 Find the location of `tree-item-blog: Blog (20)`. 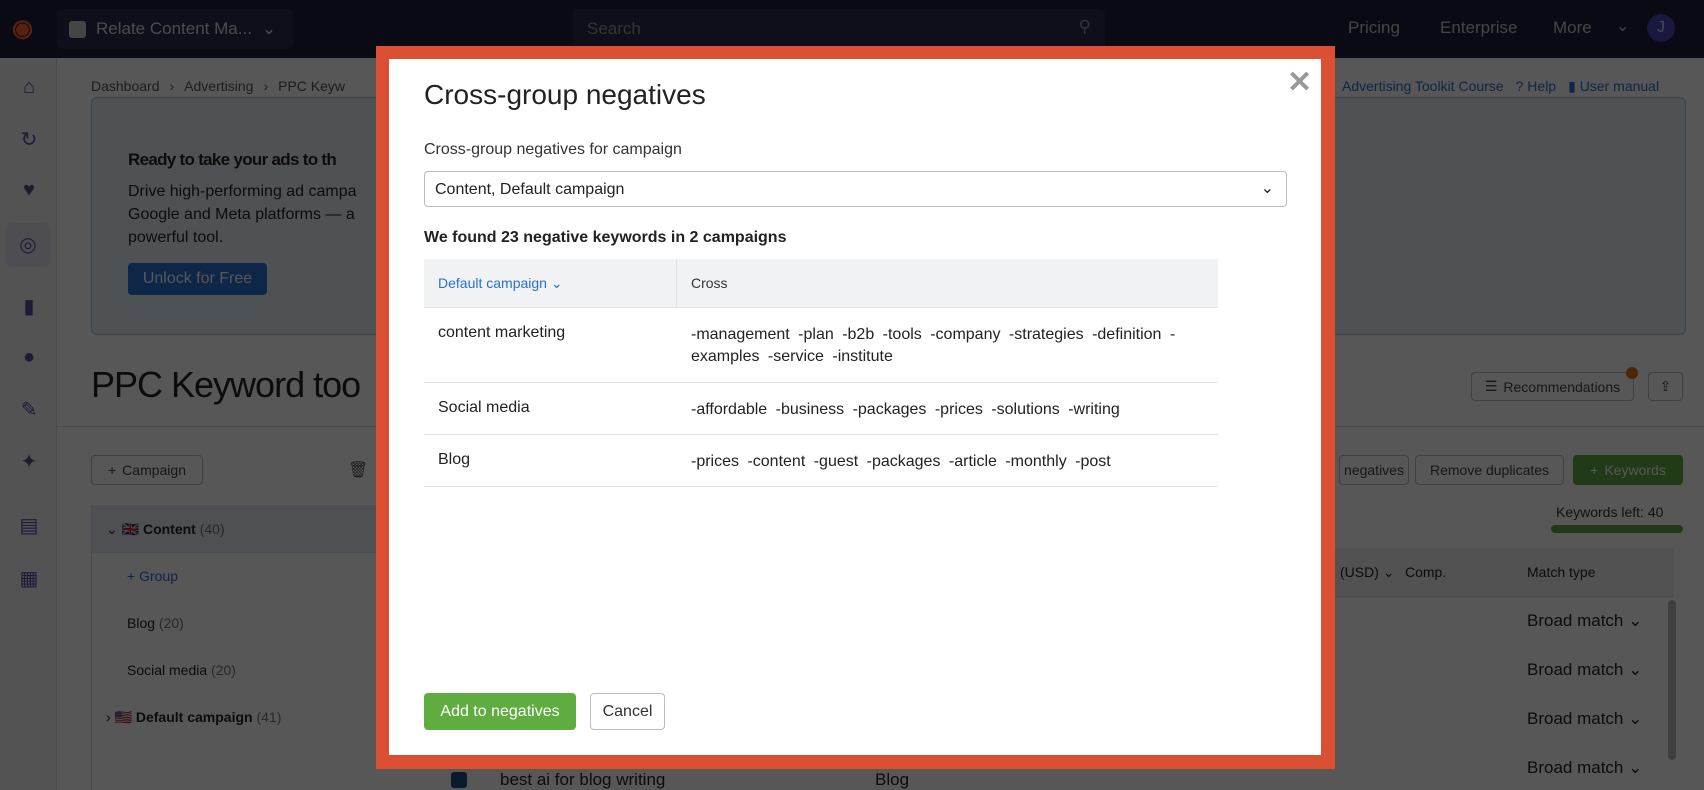

tree-item-blog: Blog (20) is located at coordinates (155, 623).